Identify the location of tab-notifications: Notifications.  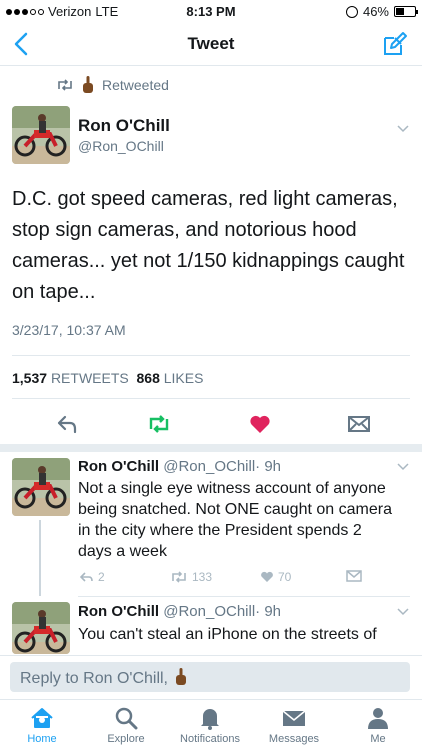
(210, 725).